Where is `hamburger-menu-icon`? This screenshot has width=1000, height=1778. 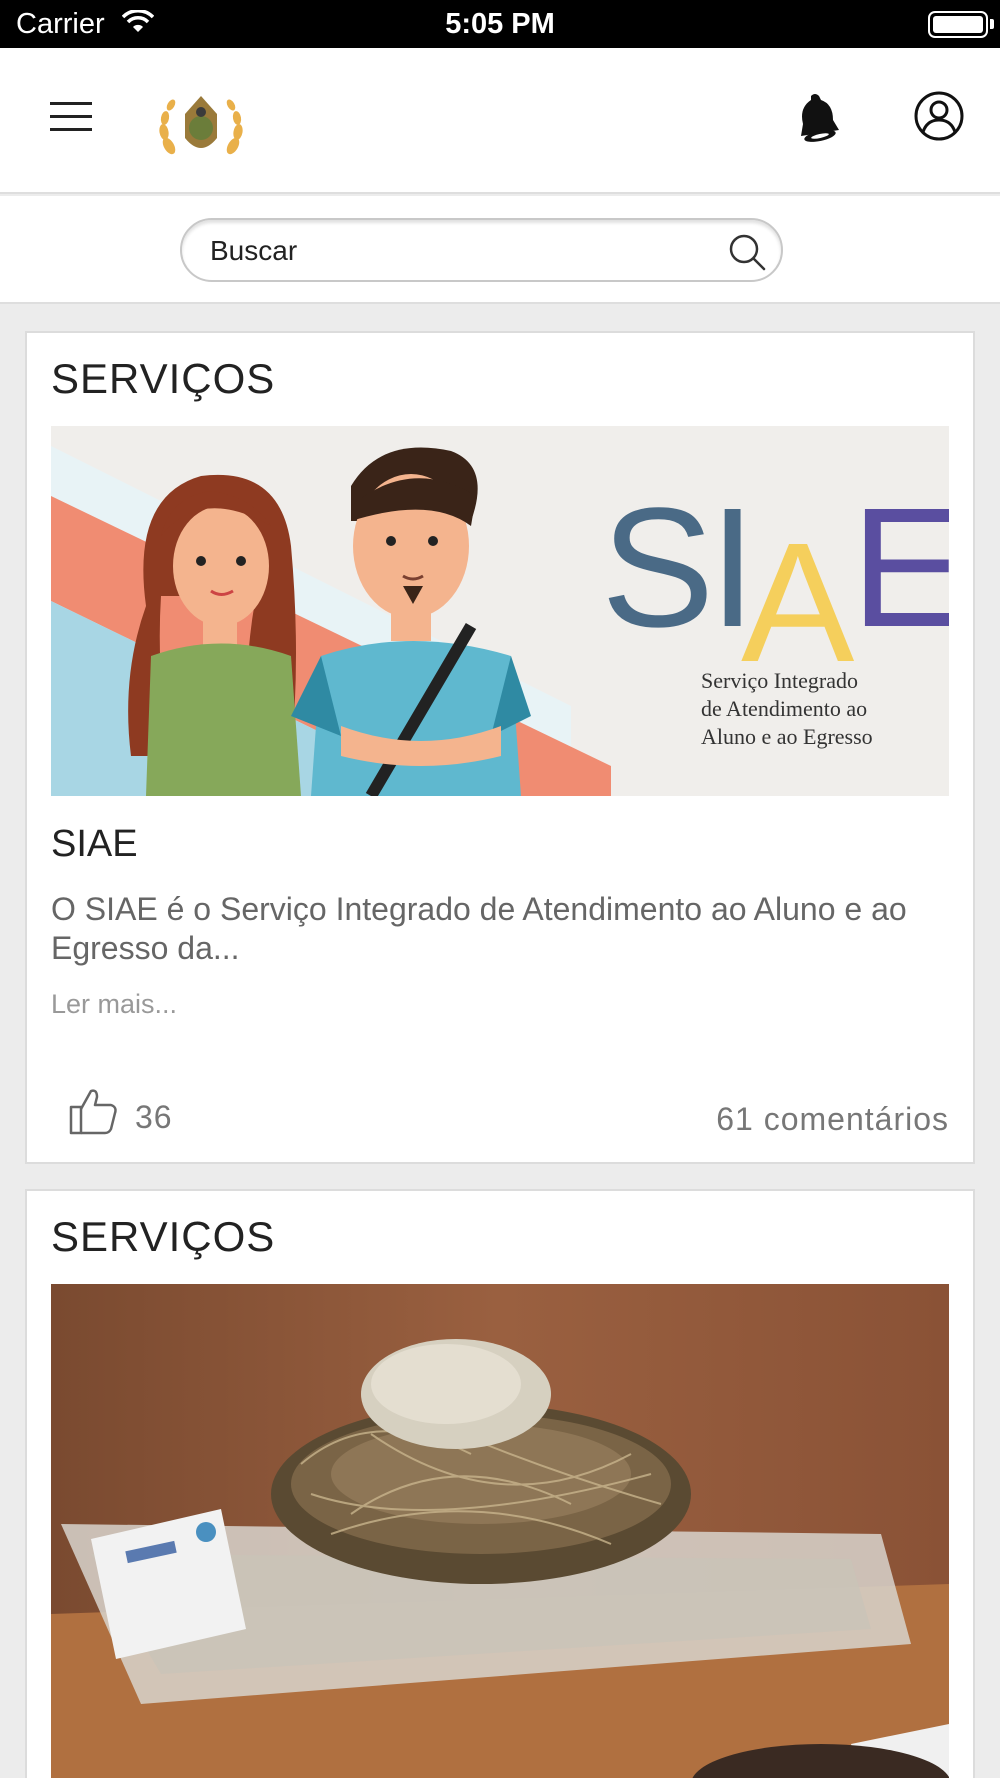
hamburger-menu-icon is located at coordinates (71, 117).